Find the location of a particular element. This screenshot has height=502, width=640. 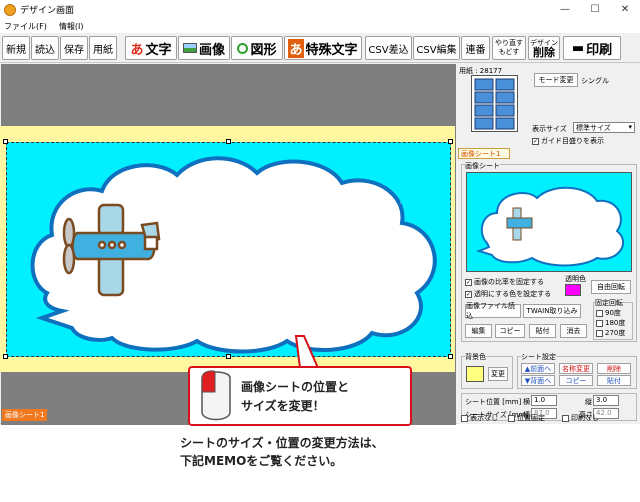

callout-line-1: 画像シートの位置と is located at coordinates (295, 387).